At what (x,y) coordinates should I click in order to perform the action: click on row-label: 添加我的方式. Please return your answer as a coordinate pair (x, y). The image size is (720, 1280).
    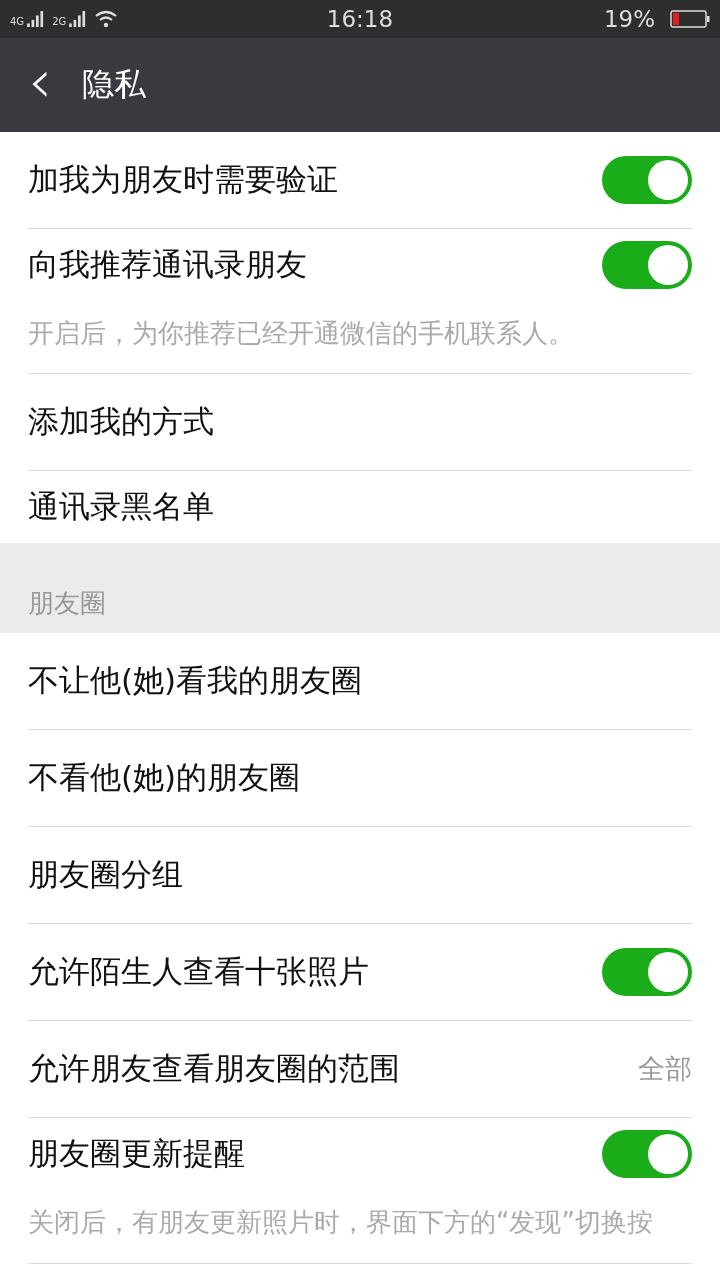
    Looking at the image, I should click on (121, 422).